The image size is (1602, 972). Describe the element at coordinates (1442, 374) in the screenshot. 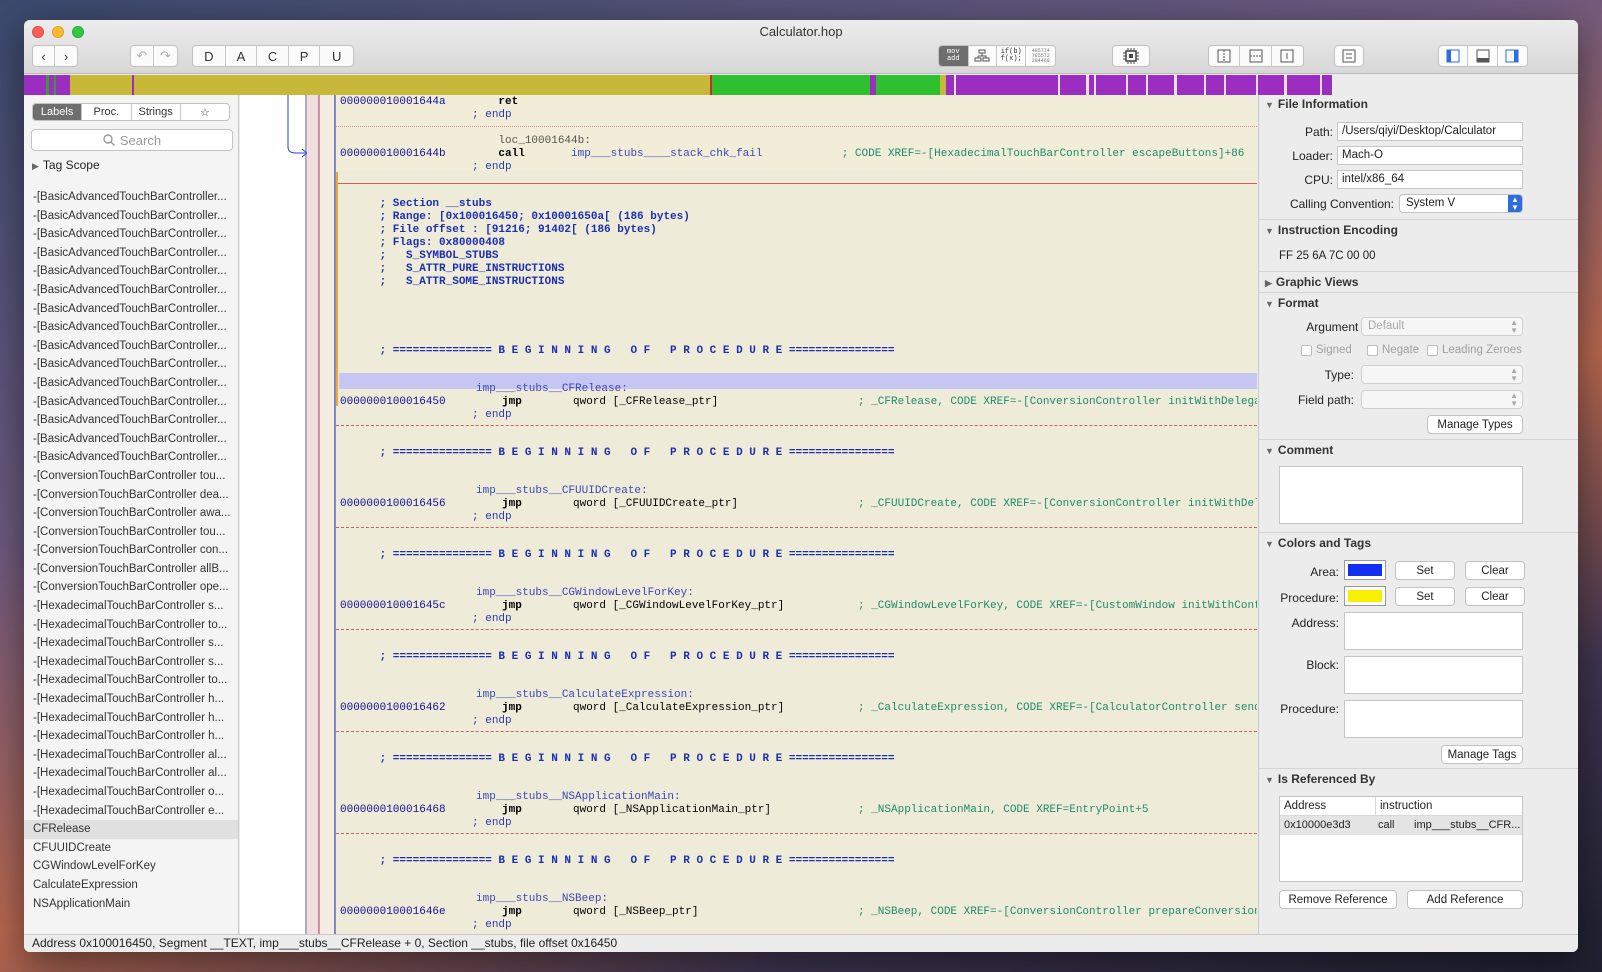

I see `type-select: ▲ ▼` at that location.